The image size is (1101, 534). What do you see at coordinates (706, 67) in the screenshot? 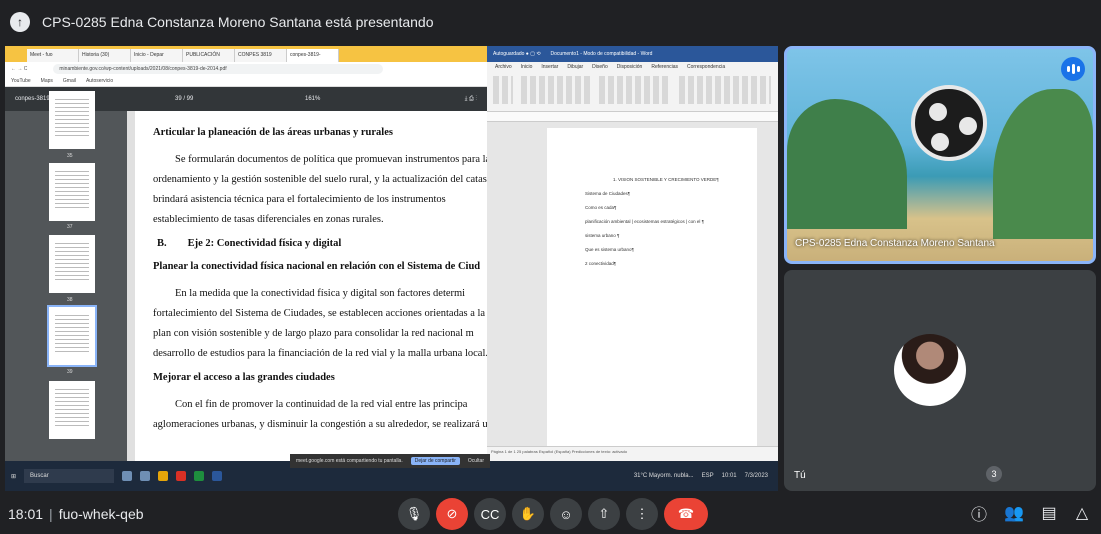
I see `word-menu-item: Correspondencia` at bounding box center [706, 67].